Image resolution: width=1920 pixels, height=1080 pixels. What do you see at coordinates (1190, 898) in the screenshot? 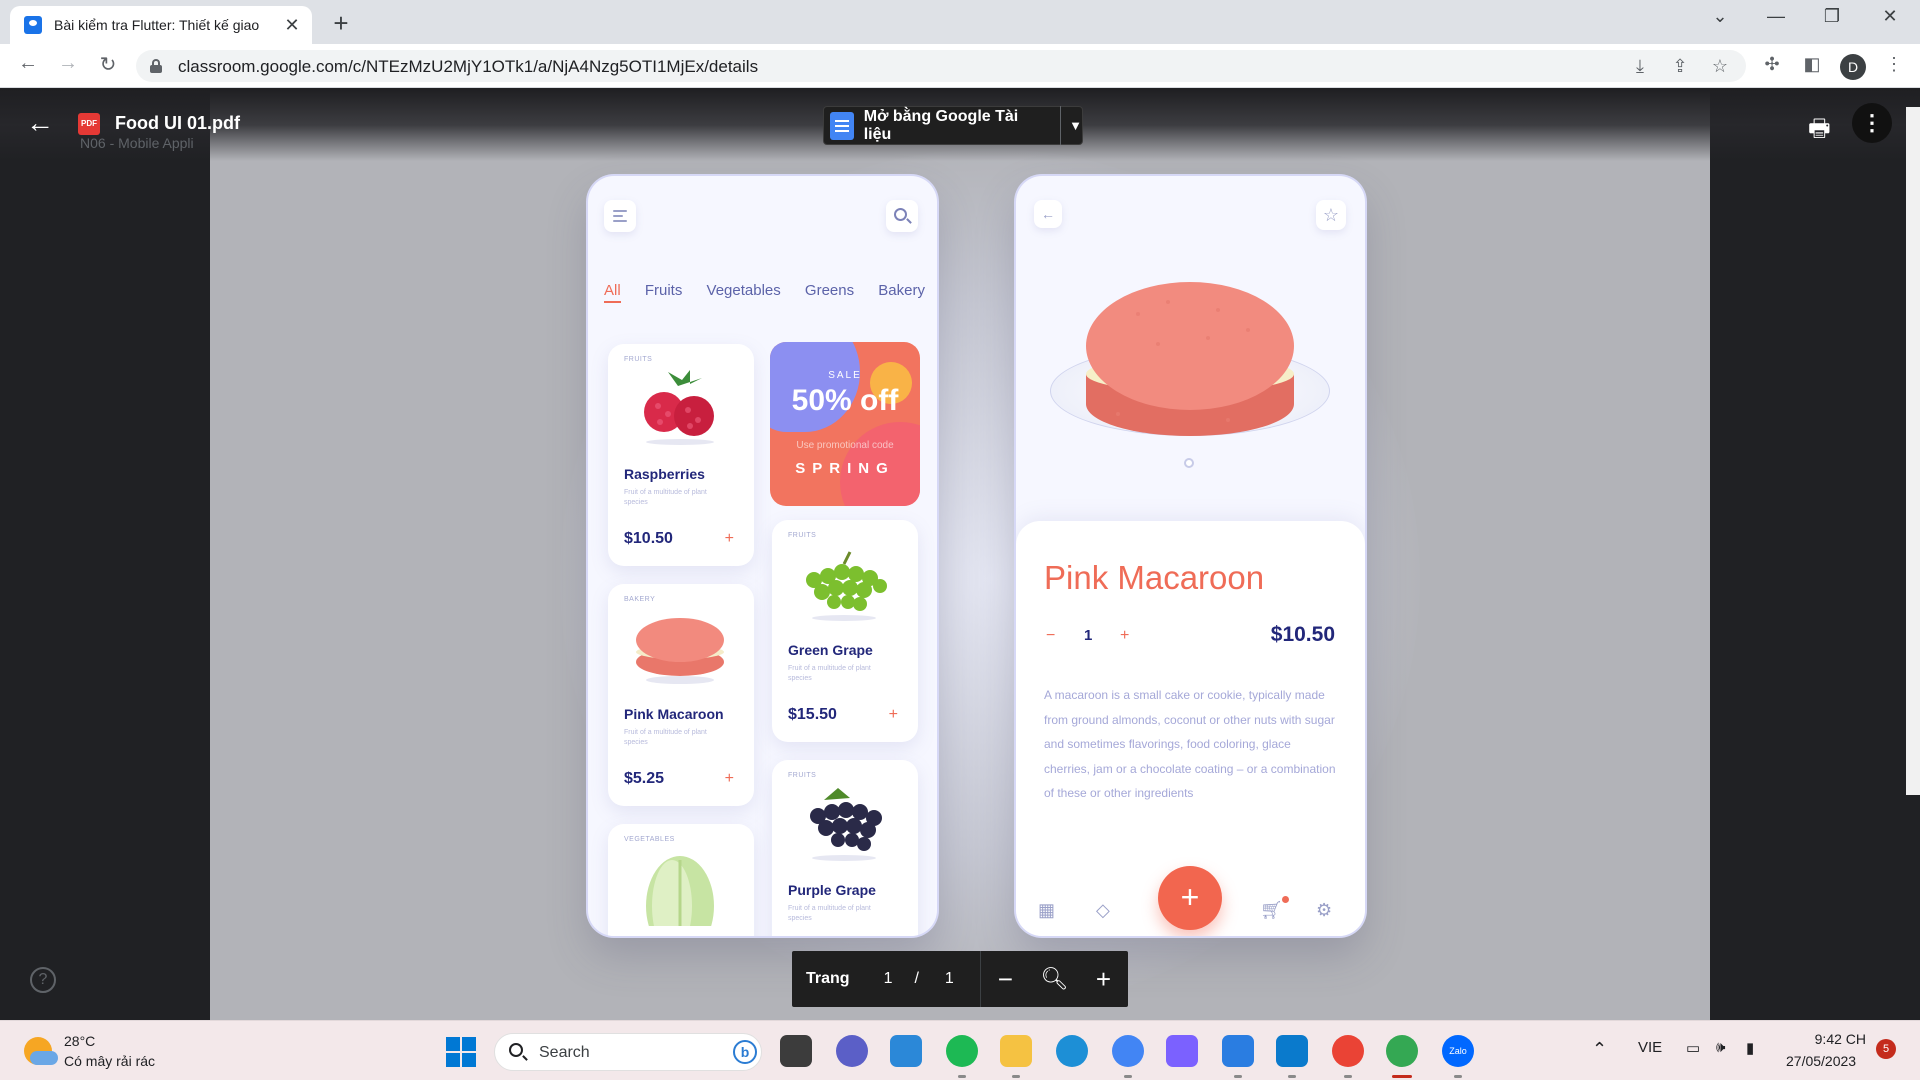
I see `add-to-cart-fab: +` at bounding box center [1190, 898].